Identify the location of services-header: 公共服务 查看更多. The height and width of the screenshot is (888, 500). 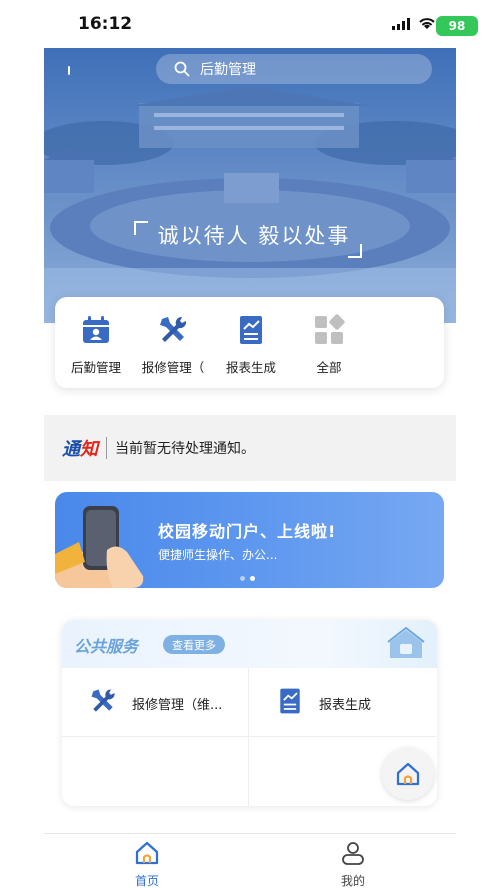
(249, 644).